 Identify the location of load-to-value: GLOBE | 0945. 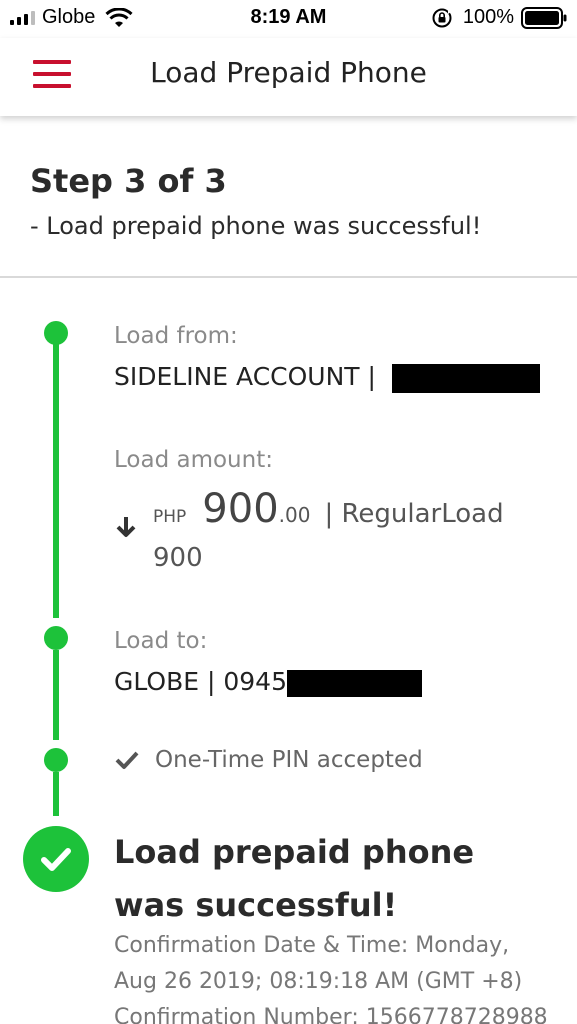
(268, 682).